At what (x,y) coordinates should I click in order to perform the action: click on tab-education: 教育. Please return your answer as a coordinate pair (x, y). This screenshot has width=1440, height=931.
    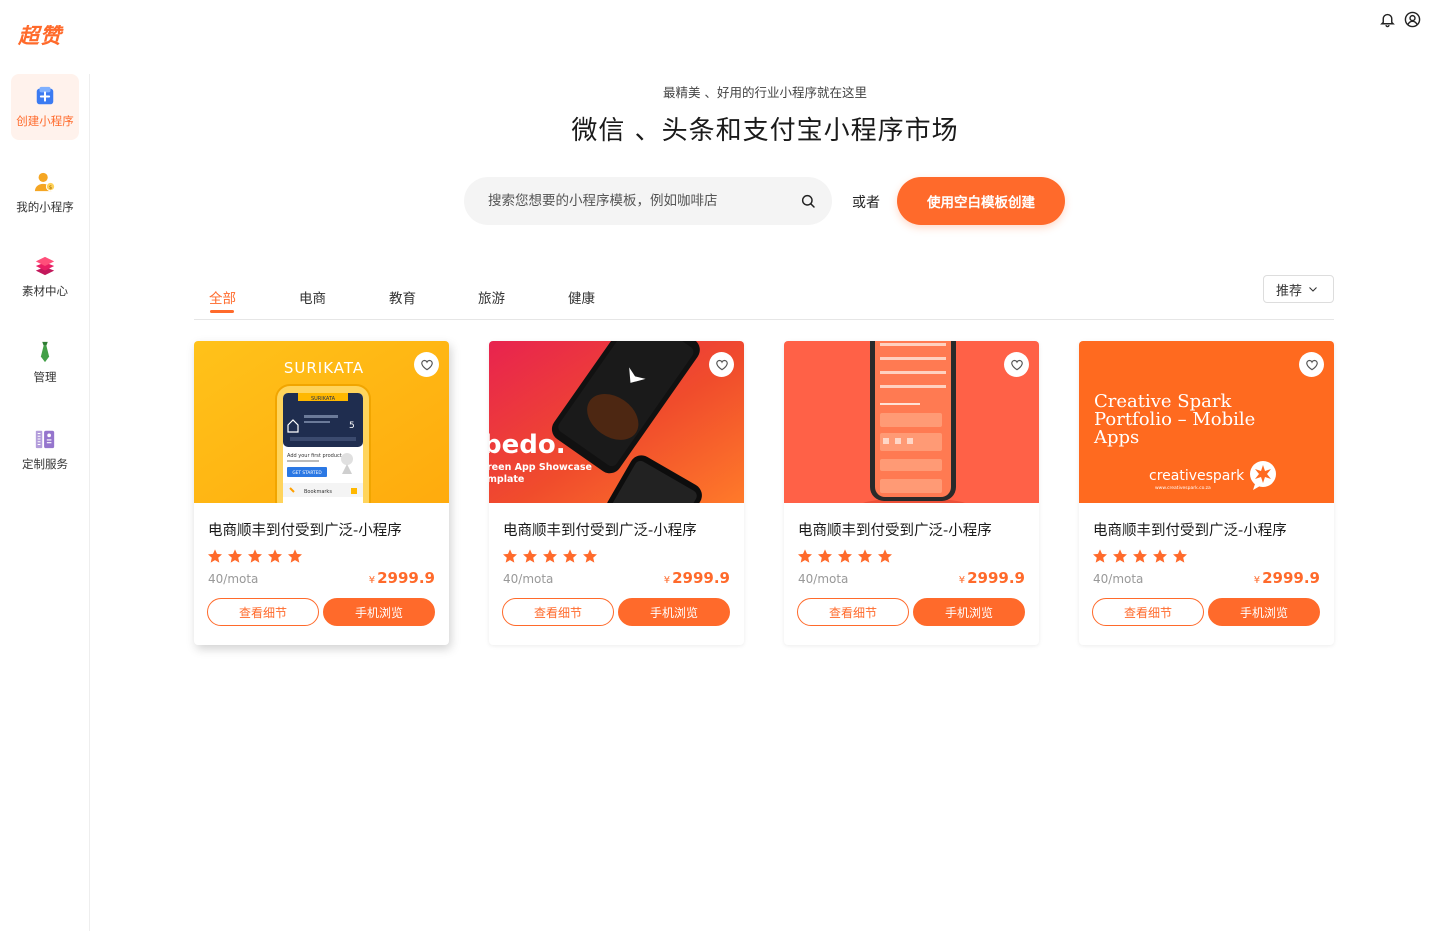
    Looking at the image, I should click on (402, 297).